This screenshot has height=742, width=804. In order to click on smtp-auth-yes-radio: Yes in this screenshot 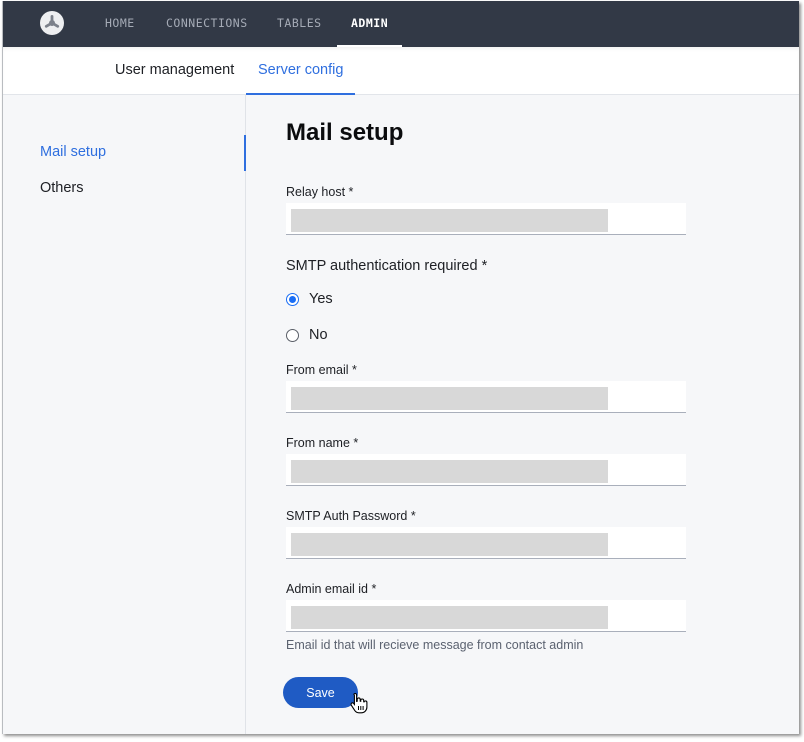, I will do `click(309, 299)`.